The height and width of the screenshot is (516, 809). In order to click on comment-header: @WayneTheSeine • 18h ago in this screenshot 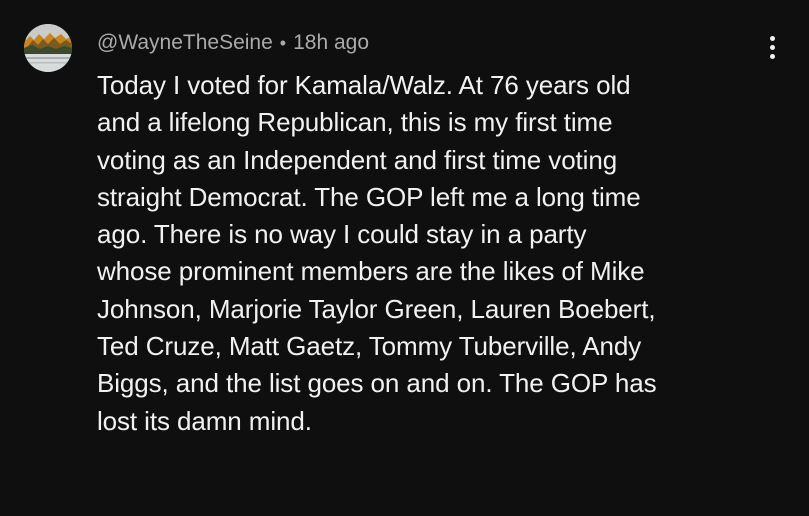, I will do `click(233, 43)`.